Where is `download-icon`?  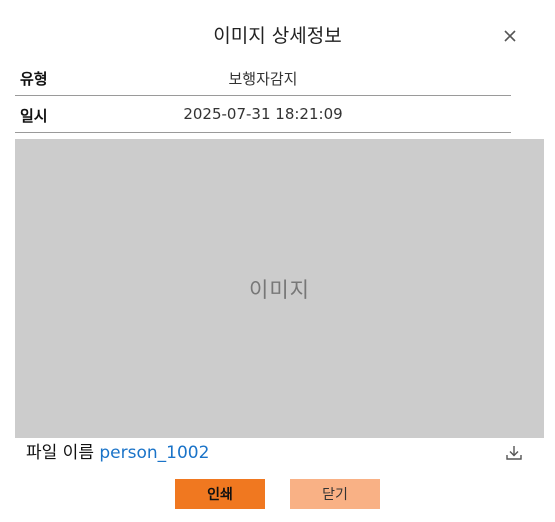
download-icon is located at coordinates (514, 453).